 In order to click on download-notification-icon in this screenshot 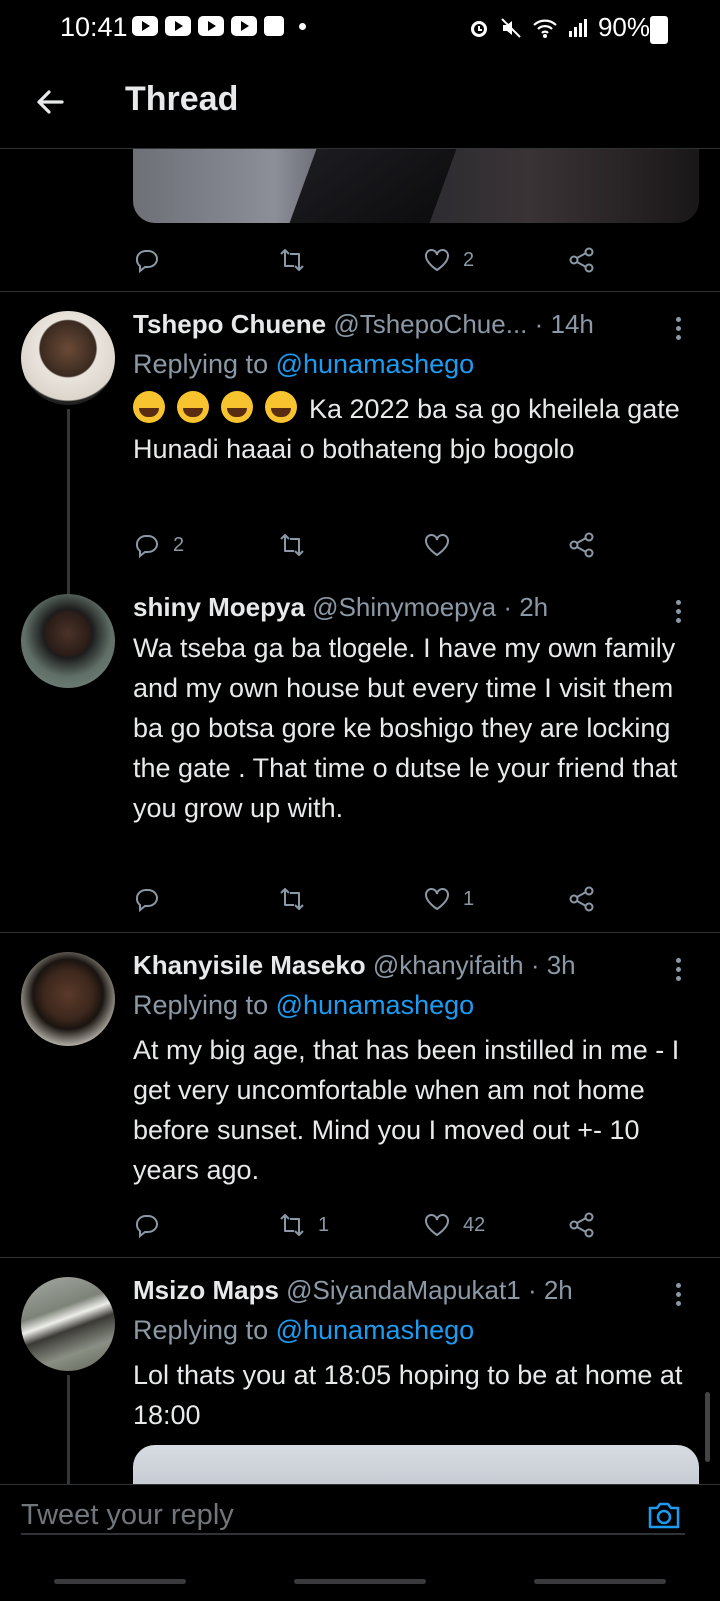, I will do `click(274, 26)`.